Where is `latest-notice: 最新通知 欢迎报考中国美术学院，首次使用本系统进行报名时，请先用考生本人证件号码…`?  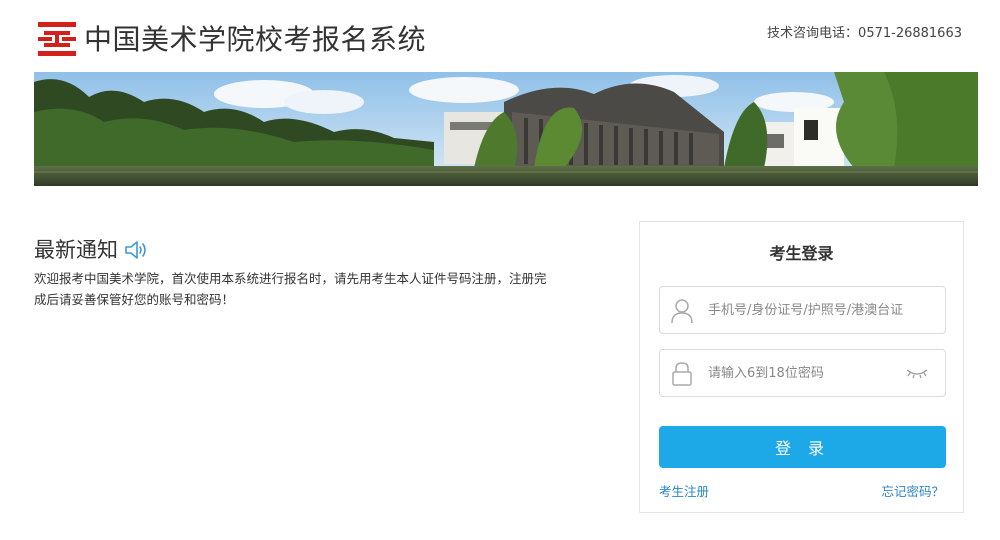
latest-notice: 最新通知 欢迎报考中国美术学院，首次使用本系统进行报名时，请先用考生本人证件号码… is located at coordinates (304, 271).